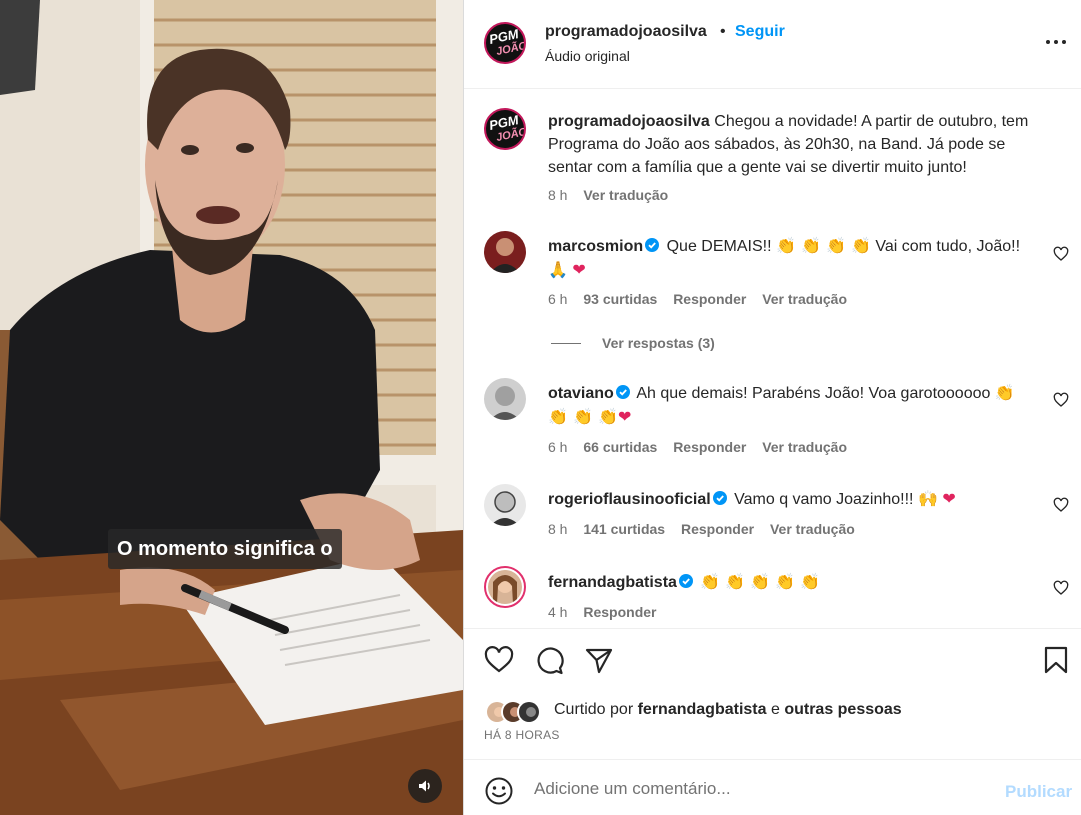  I want to click on caption-time: 8 h, so click(557, 195).